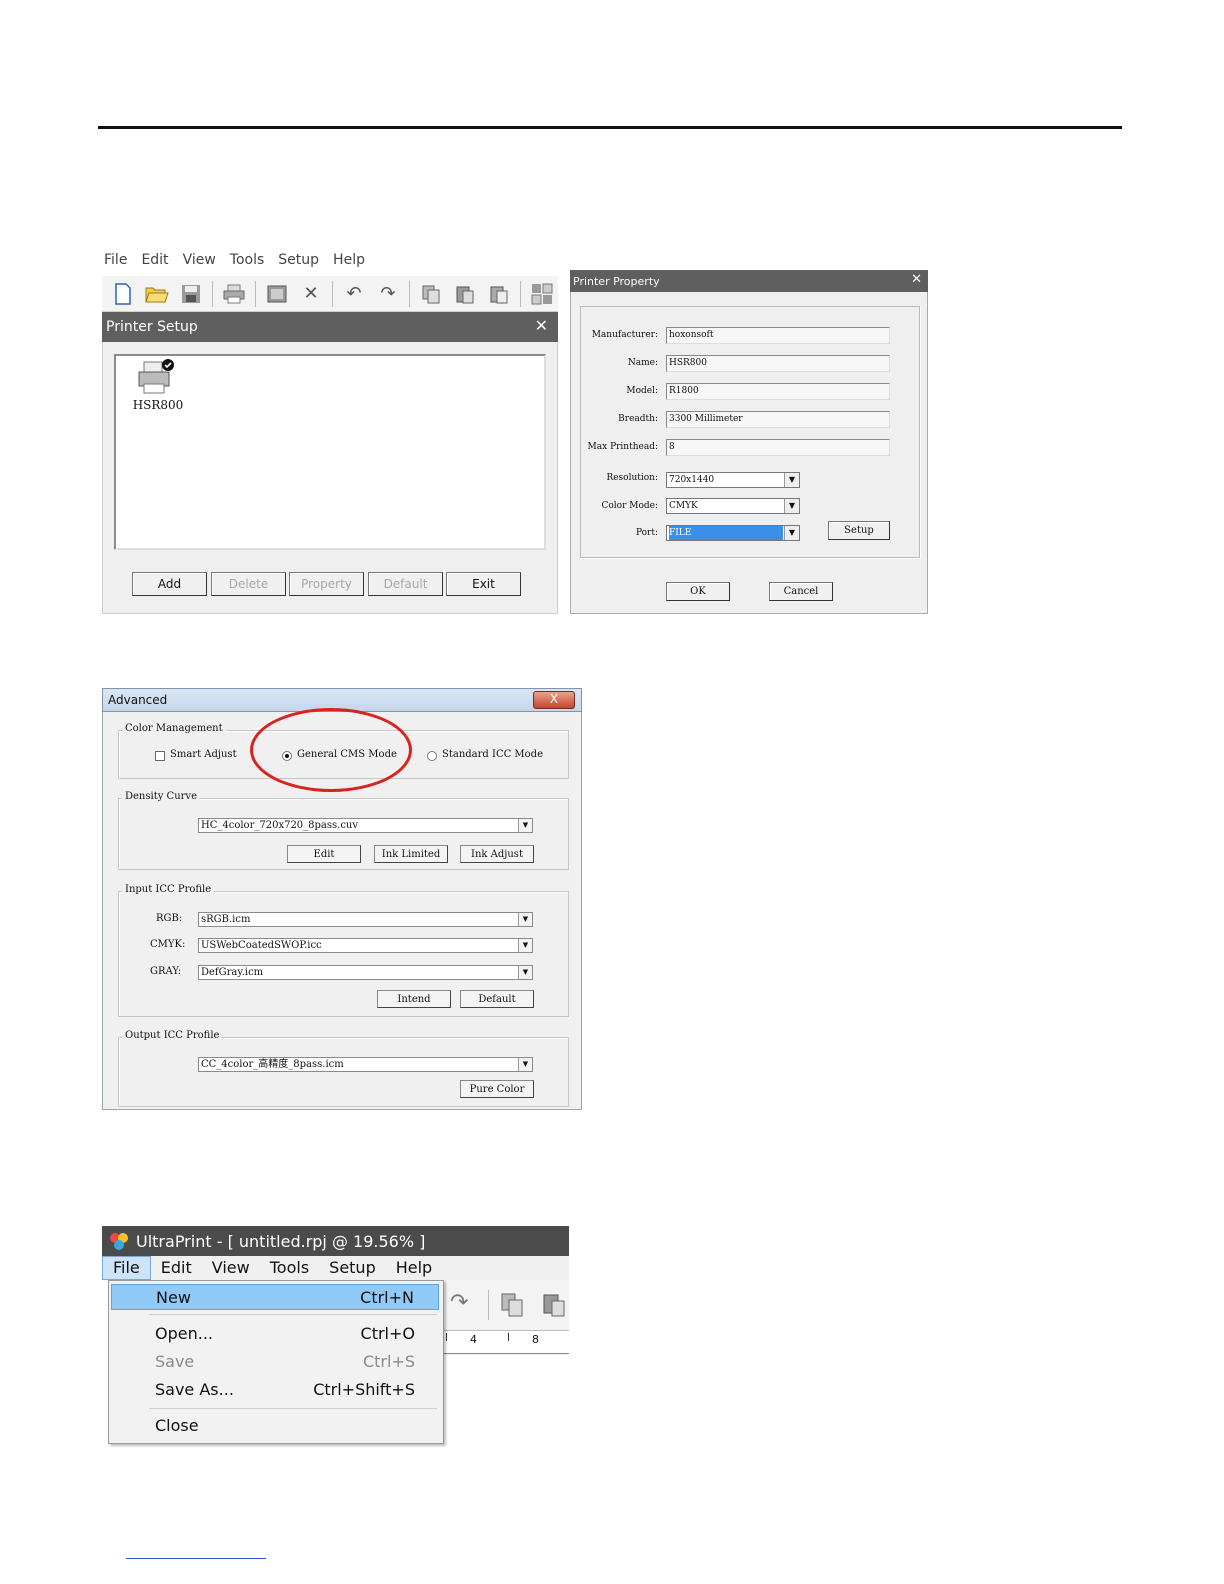 This screenshot has width=1224, height=1584. Describe the element at coordinates (414, 999) in the screenshot. I see `intend-button: Intend` at that location.